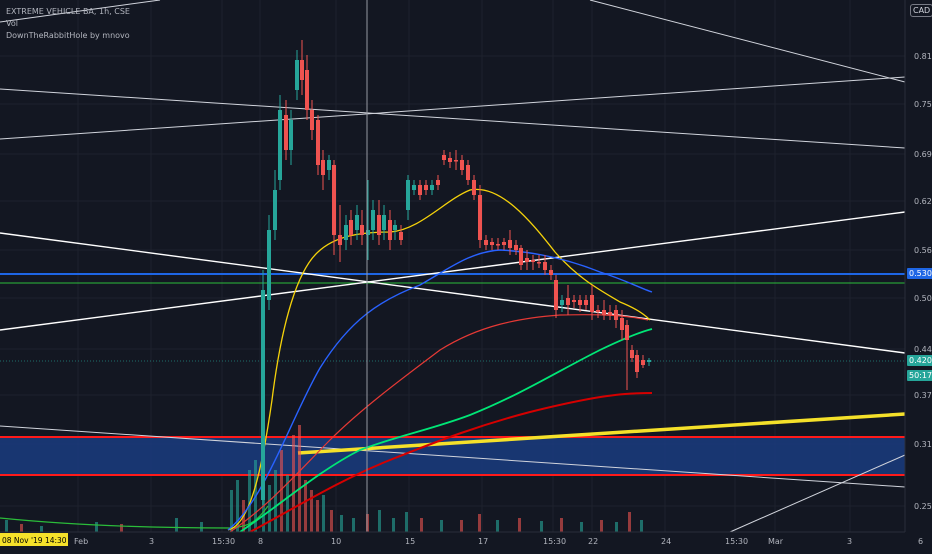 The height and width of the screenshot is (554, 932). What do you see at coordinates (921, 10) in the screenshot?
I see `currency-badge: CAD` at bounding box center [921, 10].